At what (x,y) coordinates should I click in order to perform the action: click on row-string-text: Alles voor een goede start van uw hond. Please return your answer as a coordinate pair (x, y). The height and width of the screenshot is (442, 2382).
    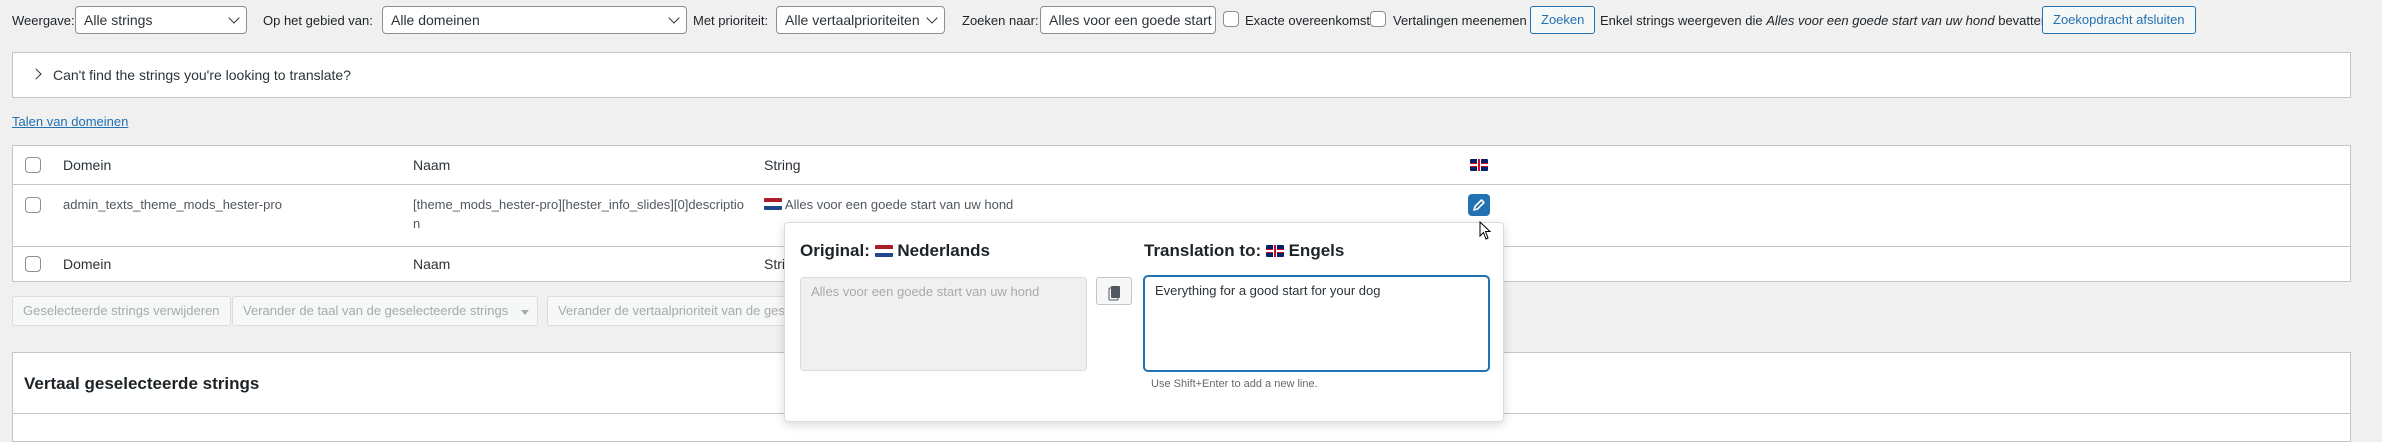
    Looking at the image, I should click on (899, 204).